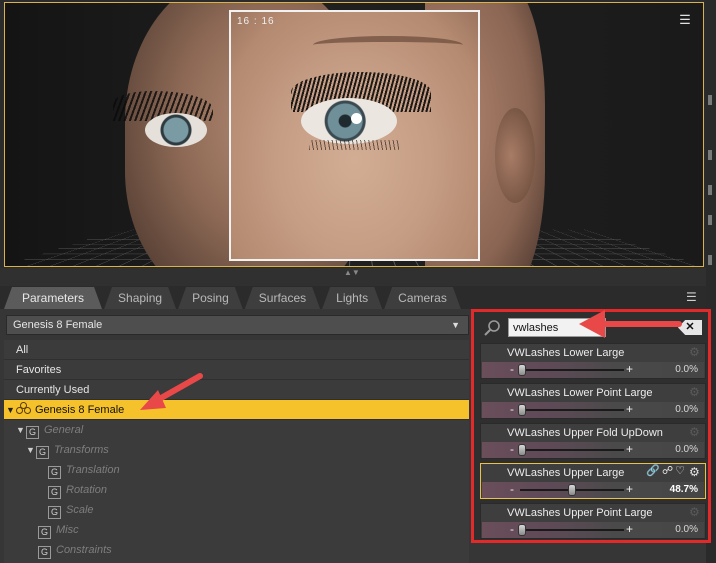 This screenshot has width=716, height=563. Describe the element at coordinates (566, 473) in the screenshot. I see `slider-label: VWLashes Upper Large` at that location.